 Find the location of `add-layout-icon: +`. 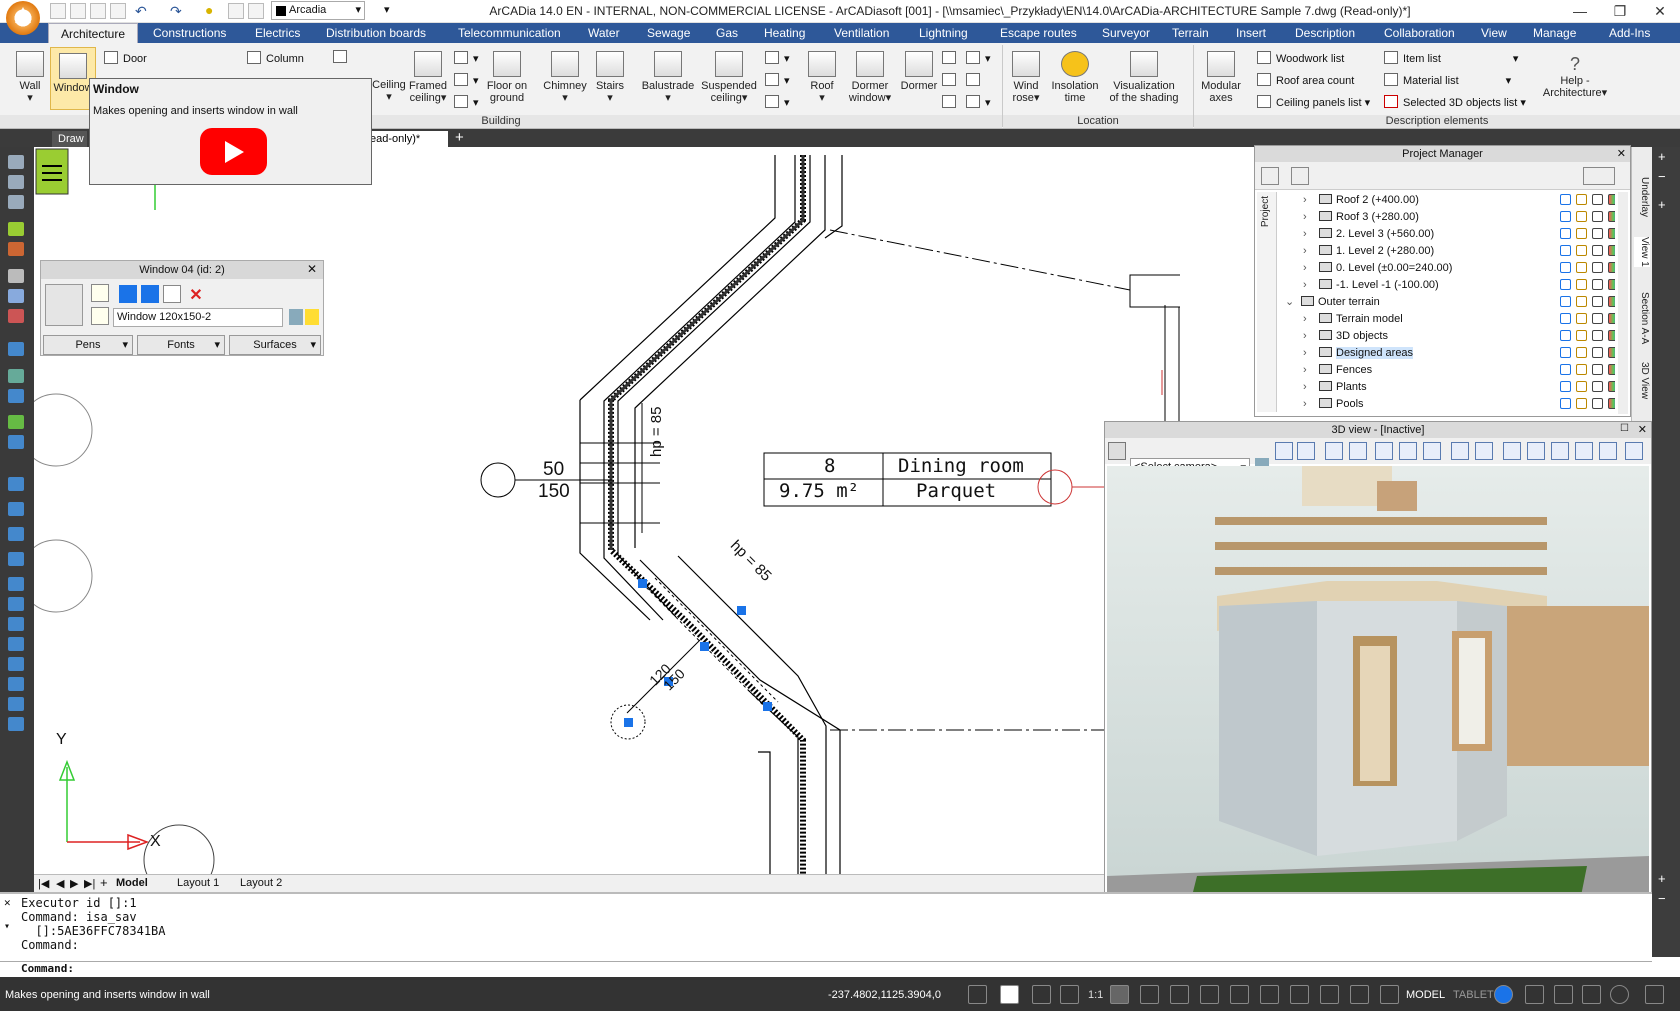

add-layout-icon: + is located at coordinates (104, 882).